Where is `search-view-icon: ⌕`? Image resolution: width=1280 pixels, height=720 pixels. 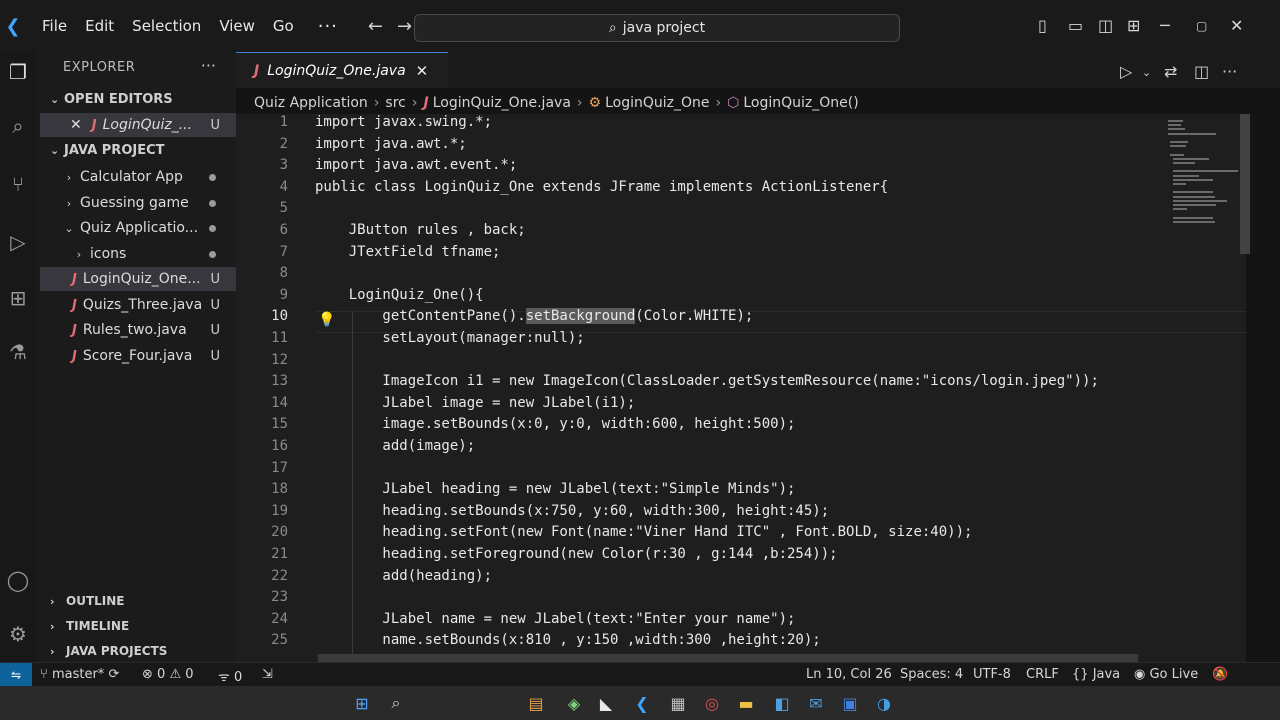 search-view-icon: ⌕ is located at coordinates (18, 126).